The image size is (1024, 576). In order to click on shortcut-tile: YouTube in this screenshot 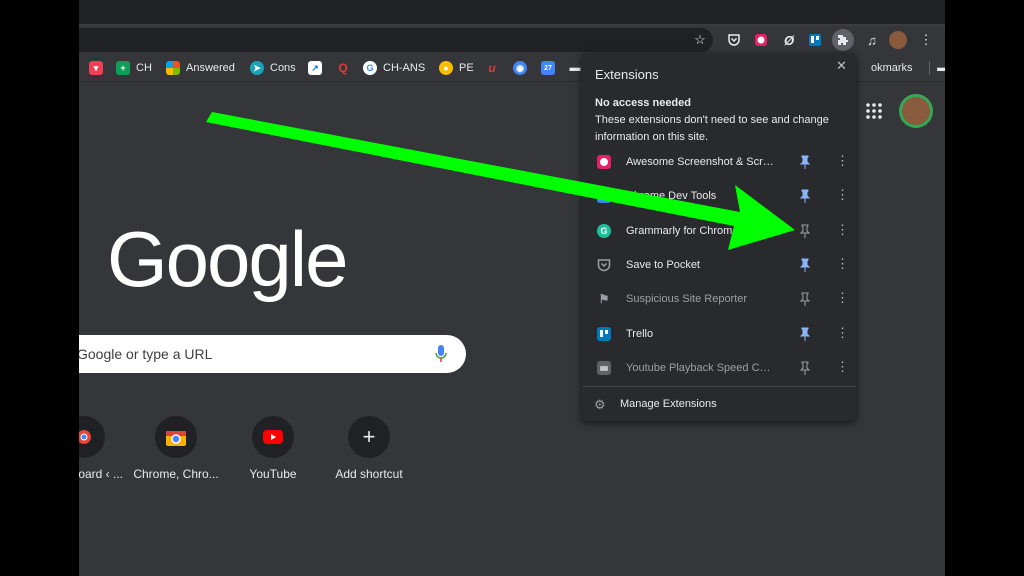, I will do `click(273, 448)`.